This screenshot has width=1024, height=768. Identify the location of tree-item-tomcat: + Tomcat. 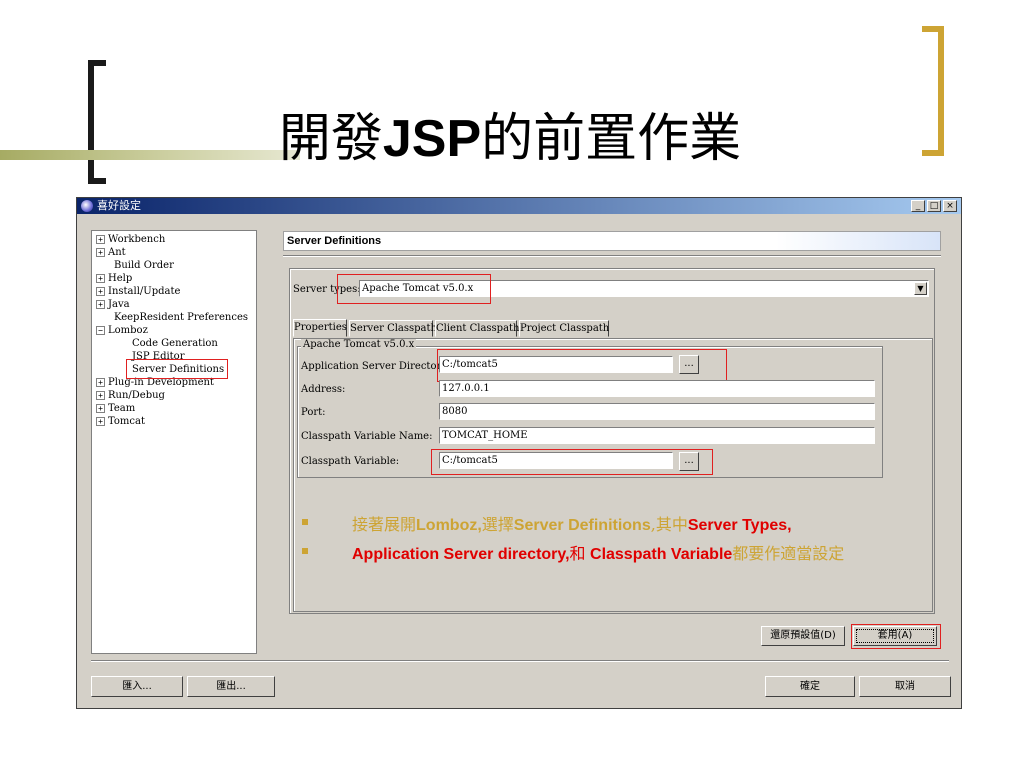
(120, 421).